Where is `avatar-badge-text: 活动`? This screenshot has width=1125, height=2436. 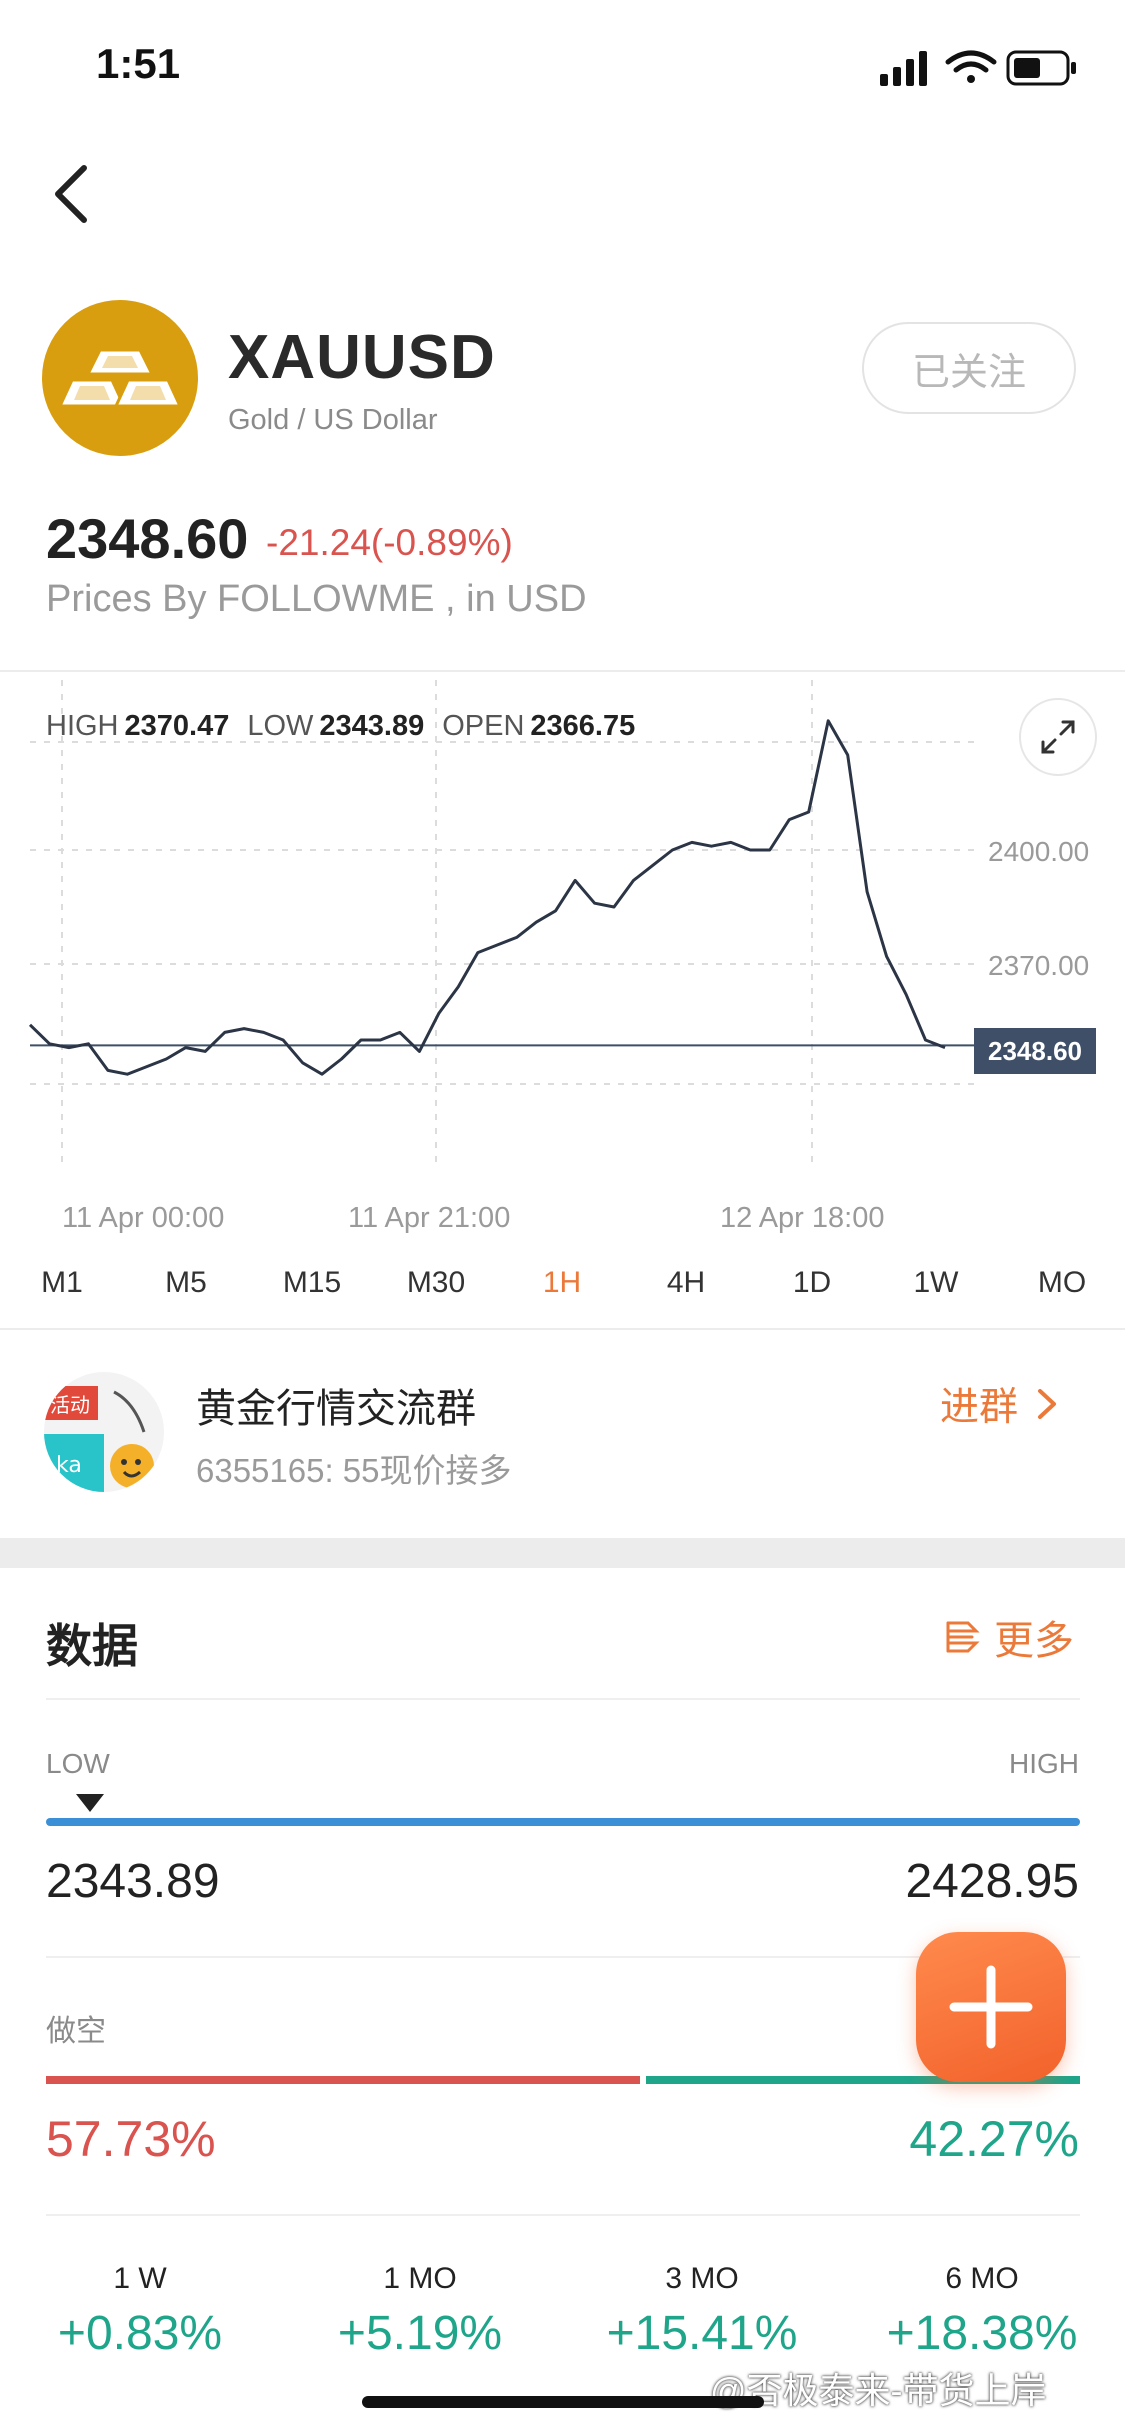 avatar-badge-text: 活动 is located at coordinates (70, 1405).